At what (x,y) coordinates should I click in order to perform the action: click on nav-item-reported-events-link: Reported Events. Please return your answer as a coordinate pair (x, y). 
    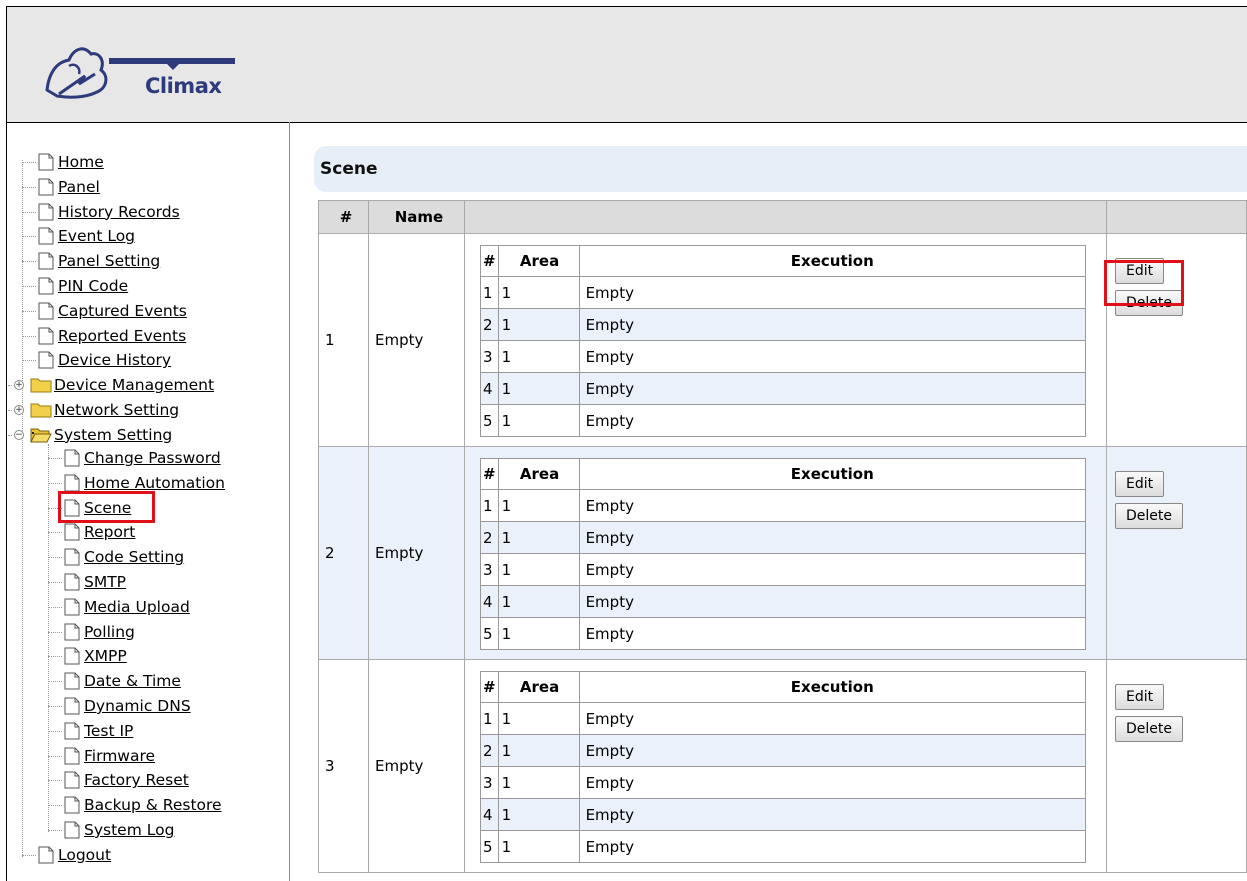
    Looking at the image, I should click on (122, 336).